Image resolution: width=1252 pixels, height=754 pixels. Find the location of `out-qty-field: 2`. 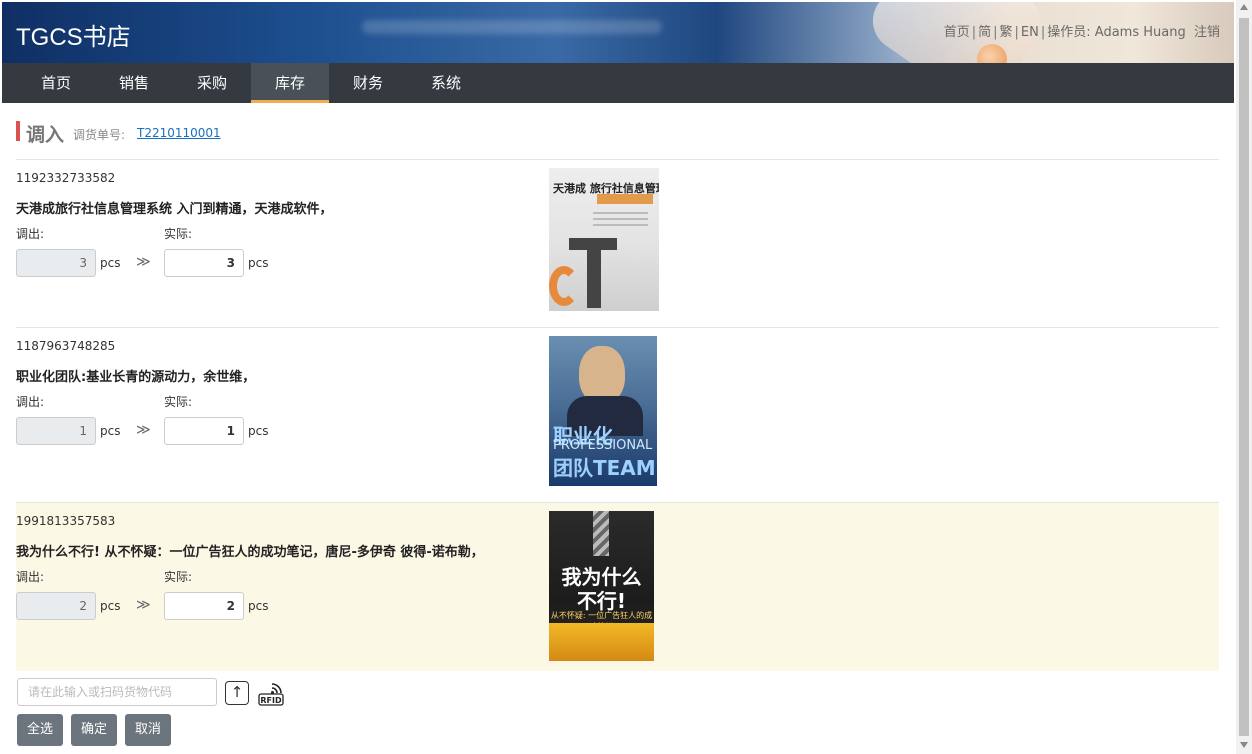

out-qty-field: 2 is located at coordinates (56, 606).